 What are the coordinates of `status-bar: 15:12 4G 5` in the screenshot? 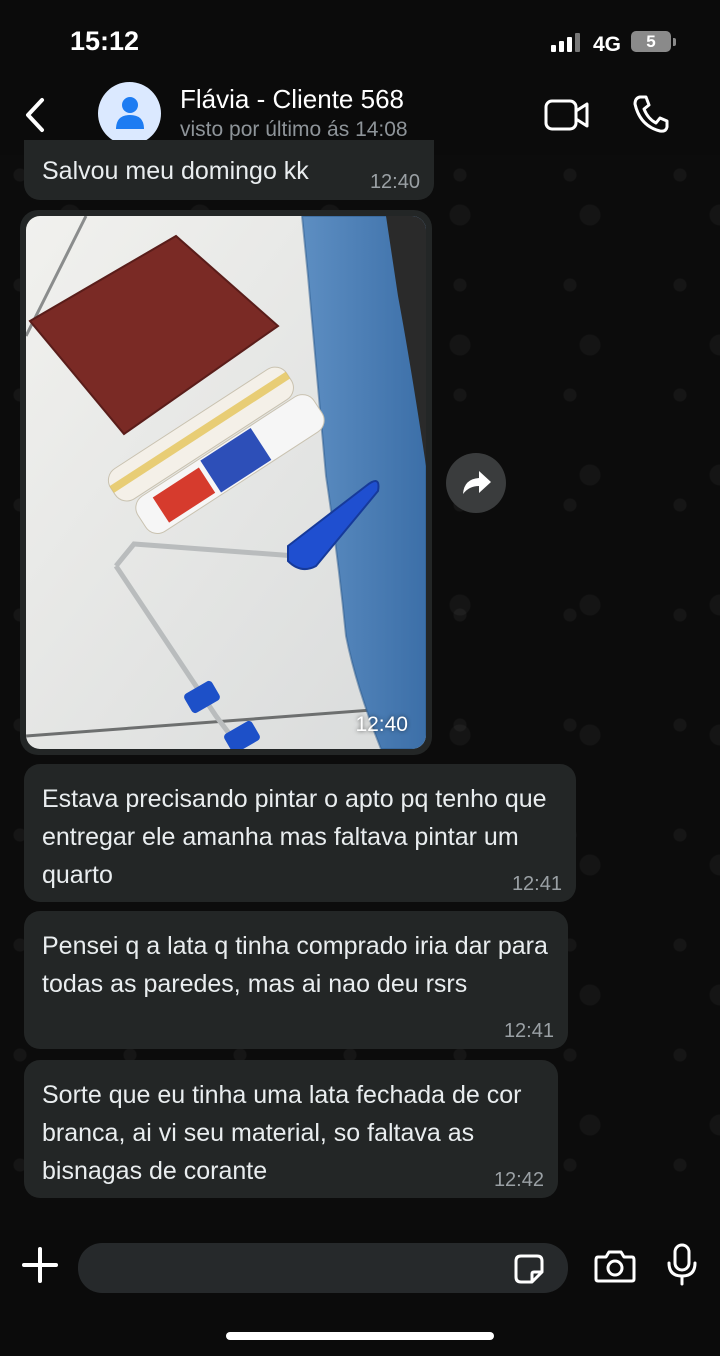 It's located at (360, 40).